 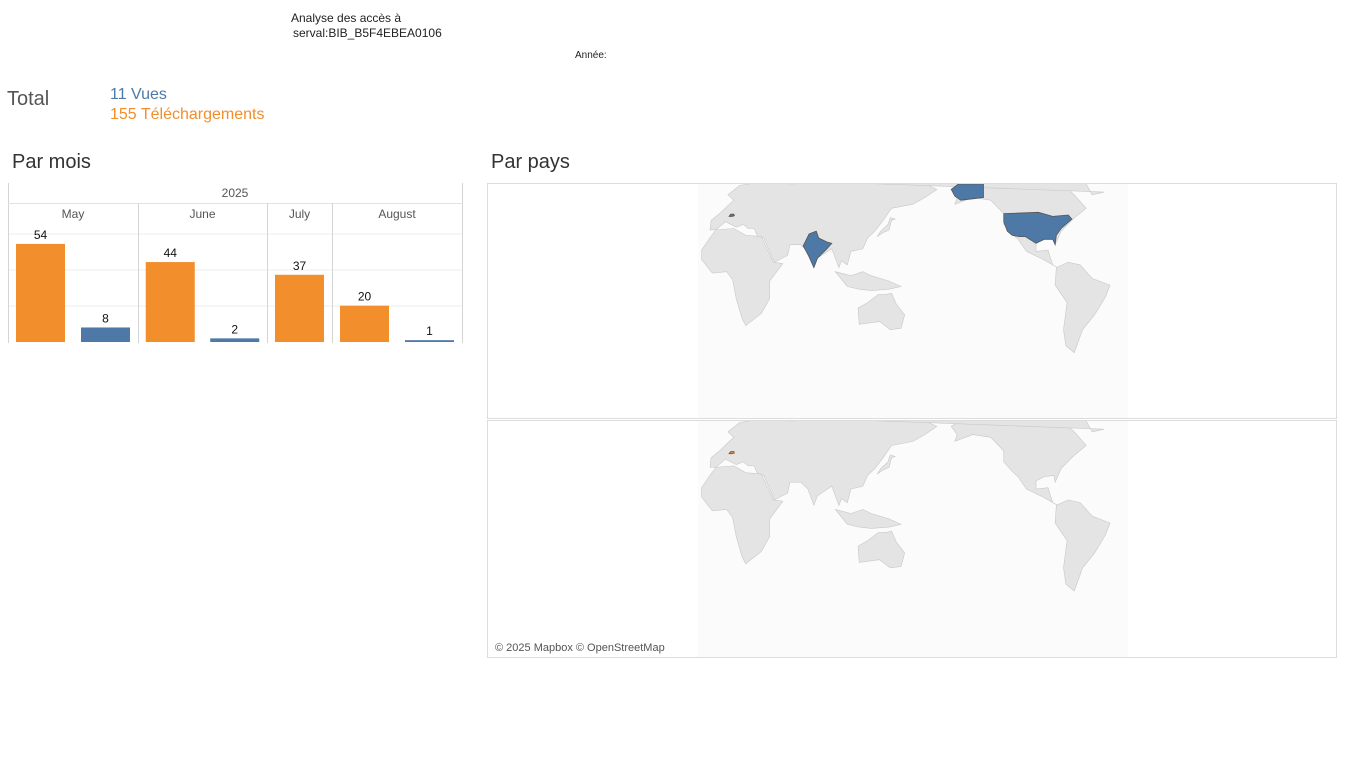 I want to click on total-label: Total, so click(x=28, y=99).